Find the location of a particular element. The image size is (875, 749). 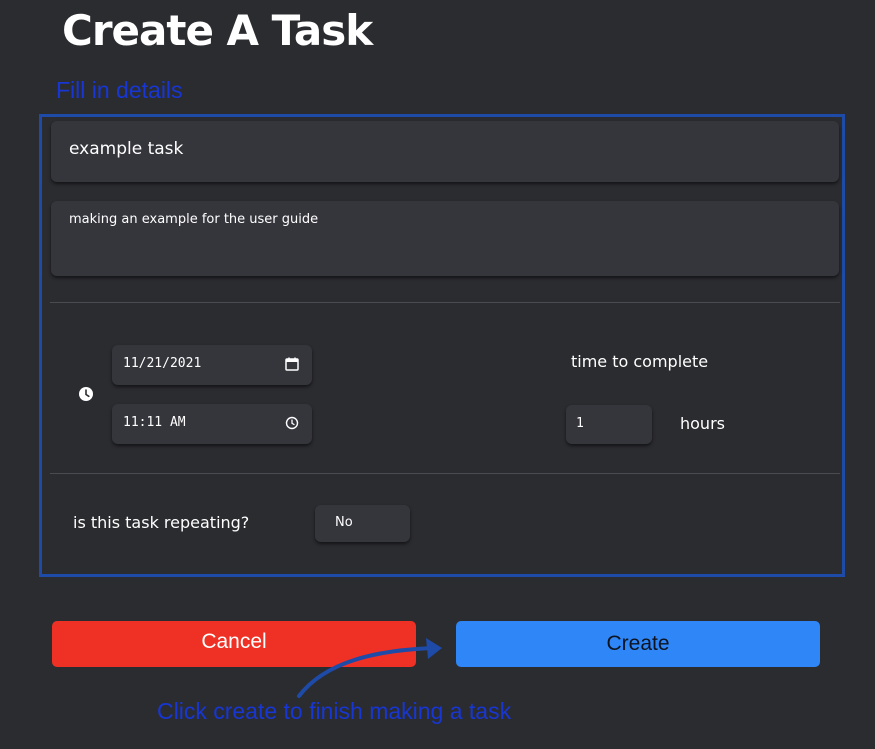

hours-input: 1 is located at coordinates (609, 424).